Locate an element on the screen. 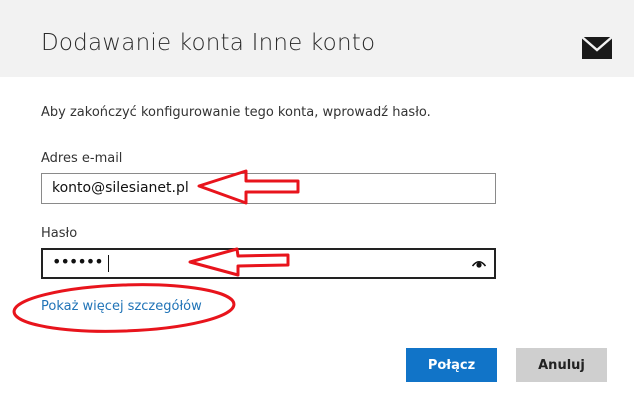 The image size is (634, 394). eye-icon is located at coordinates (479, 263).